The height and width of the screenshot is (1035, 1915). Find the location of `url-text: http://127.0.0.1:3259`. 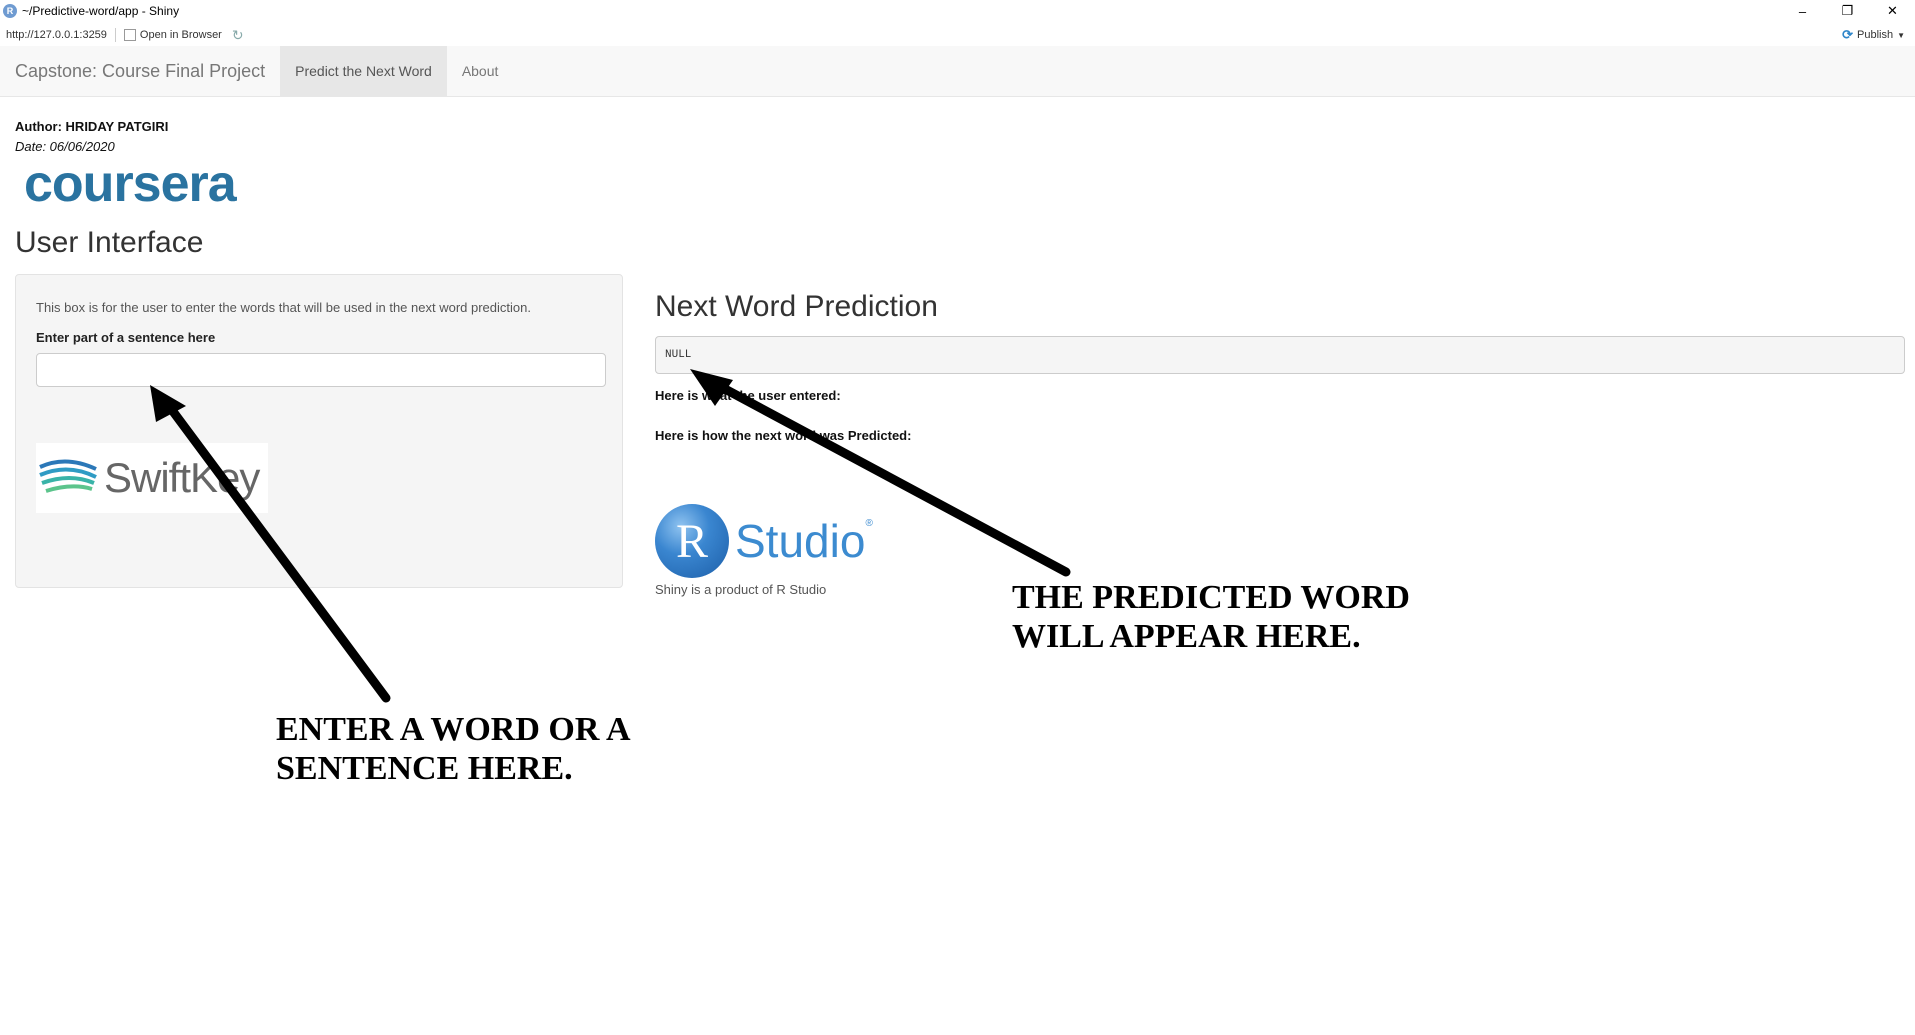

url-text: http://127.0.0.1:3259 is located at coordinates (56, 35).